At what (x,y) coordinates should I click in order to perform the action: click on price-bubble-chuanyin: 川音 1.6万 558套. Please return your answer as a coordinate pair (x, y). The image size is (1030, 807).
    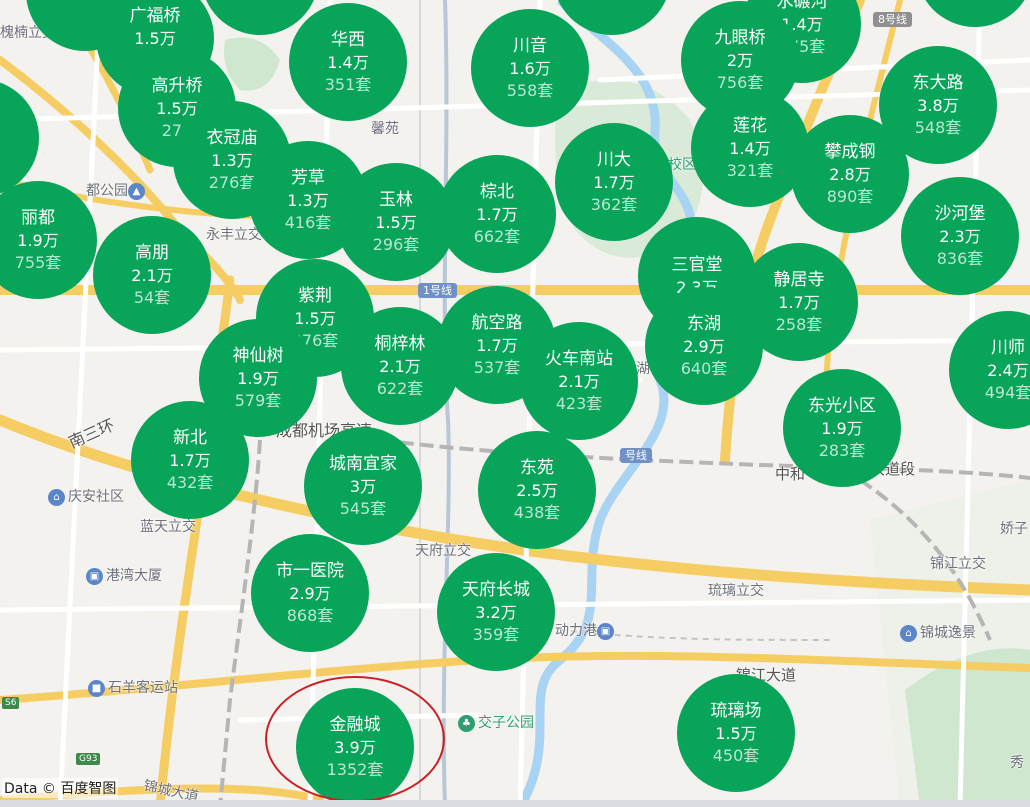
    Looking at the image, I should click on (530, 68).